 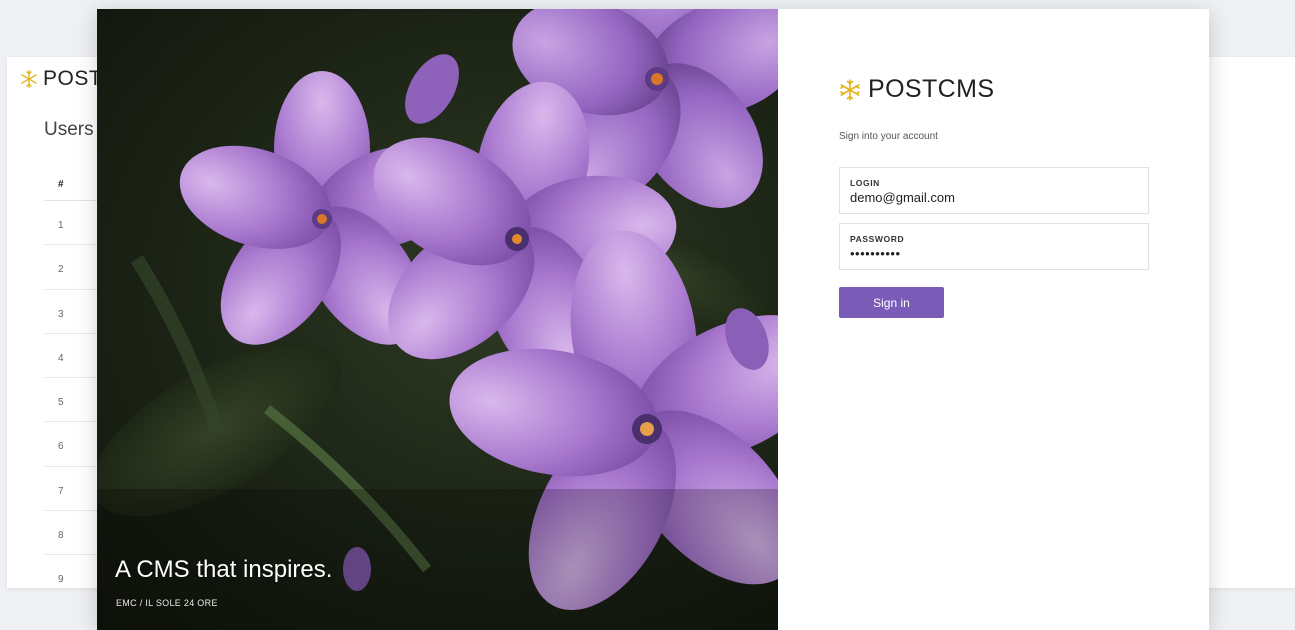 I want to click on login-input, so click(x=994, y=197).